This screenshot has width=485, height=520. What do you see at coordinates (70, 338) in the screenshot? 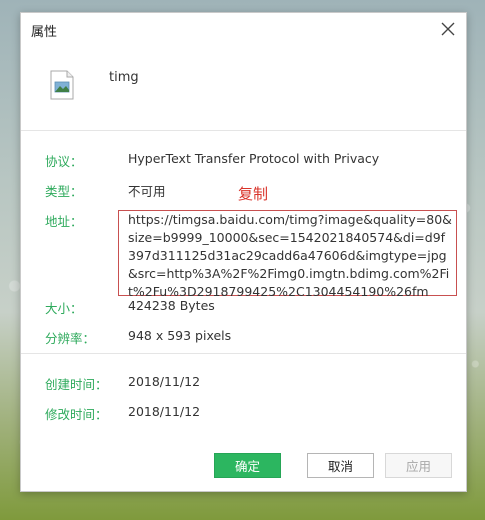
I see `resolution-label: 分辨率：` at bounding box center [70, 338].